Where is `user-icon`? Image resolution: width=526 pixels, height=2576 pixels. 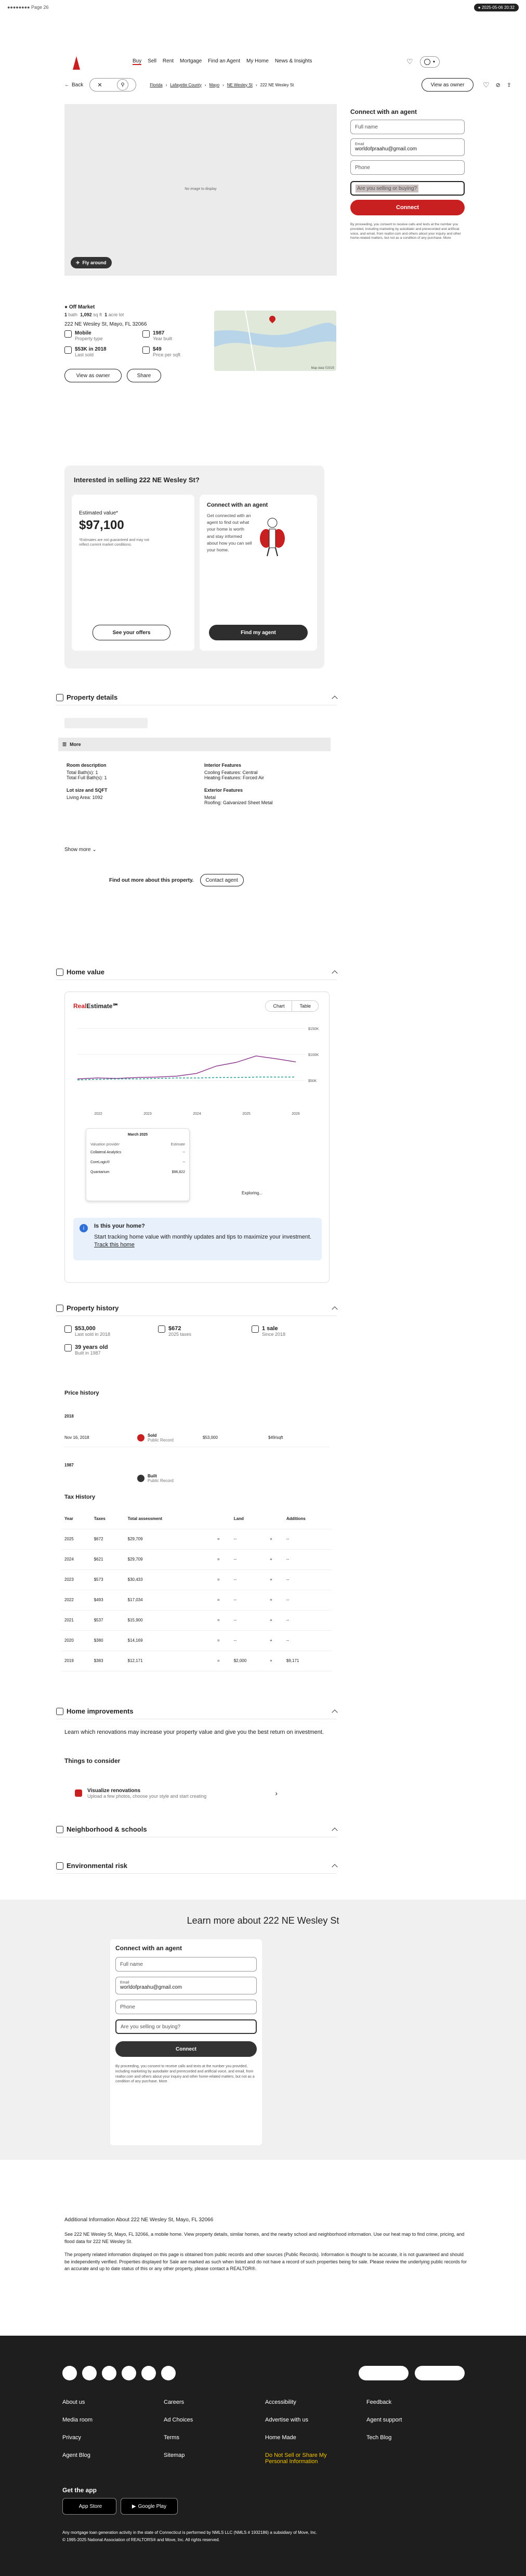 user-icon is located at coordinates (427, 62).